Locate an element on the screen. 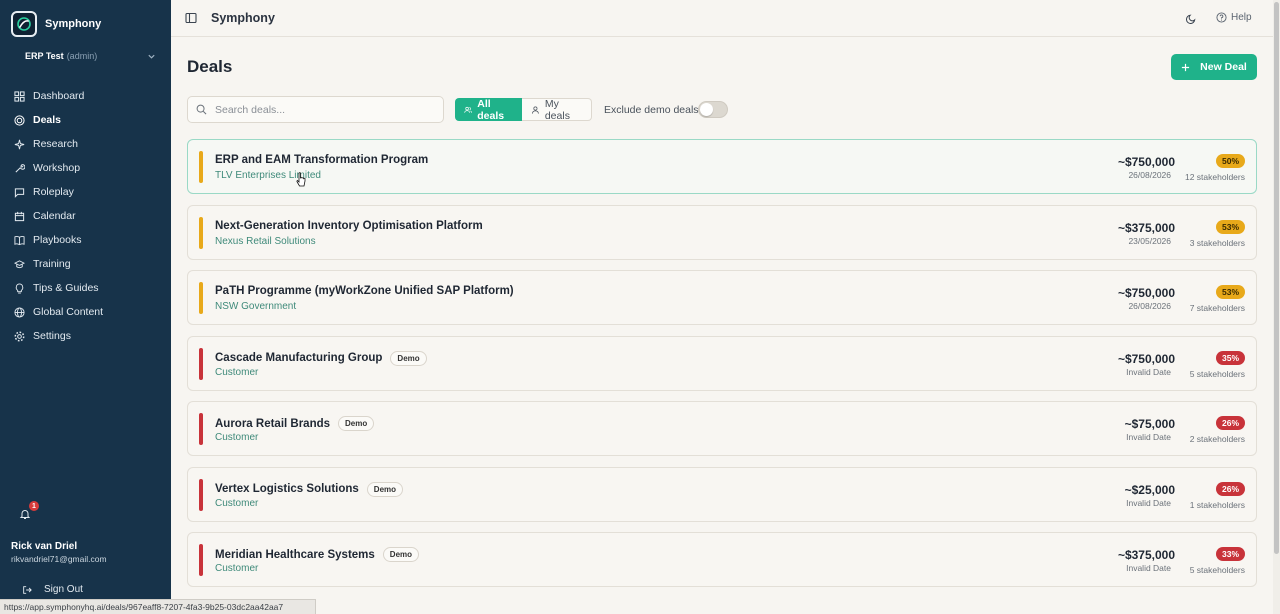  sidebar-item-training: Training is located at coordinates (85, 264).